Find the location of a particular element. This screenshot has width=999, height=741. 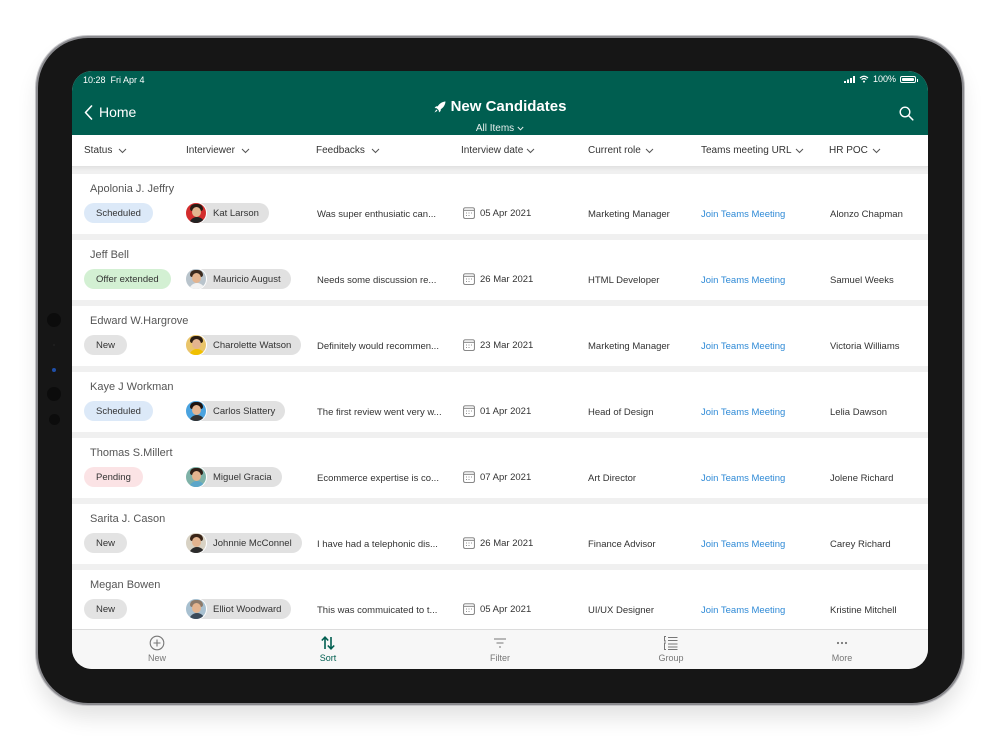

interview-date: 23 Mar 2021 is located at coordinates (498, 345).